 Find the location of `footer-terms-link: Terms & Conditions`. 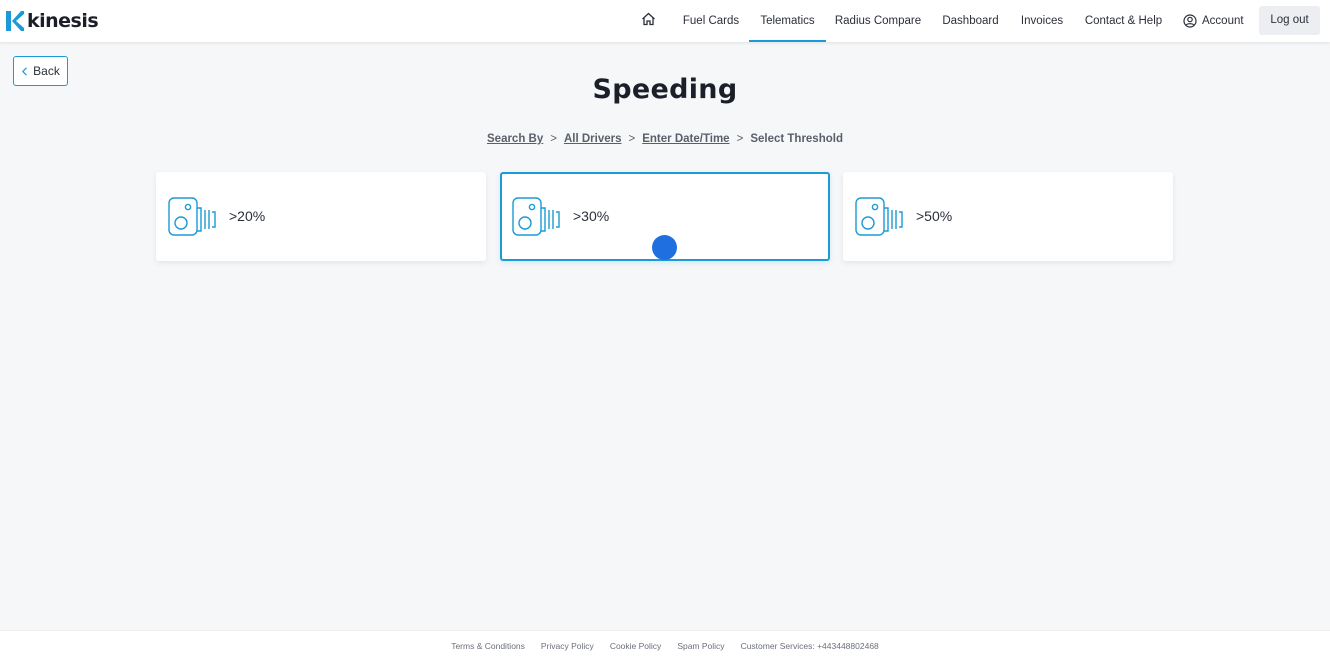

footer-terms-link: Terms & Conditions is located at coordinates (488, 646).